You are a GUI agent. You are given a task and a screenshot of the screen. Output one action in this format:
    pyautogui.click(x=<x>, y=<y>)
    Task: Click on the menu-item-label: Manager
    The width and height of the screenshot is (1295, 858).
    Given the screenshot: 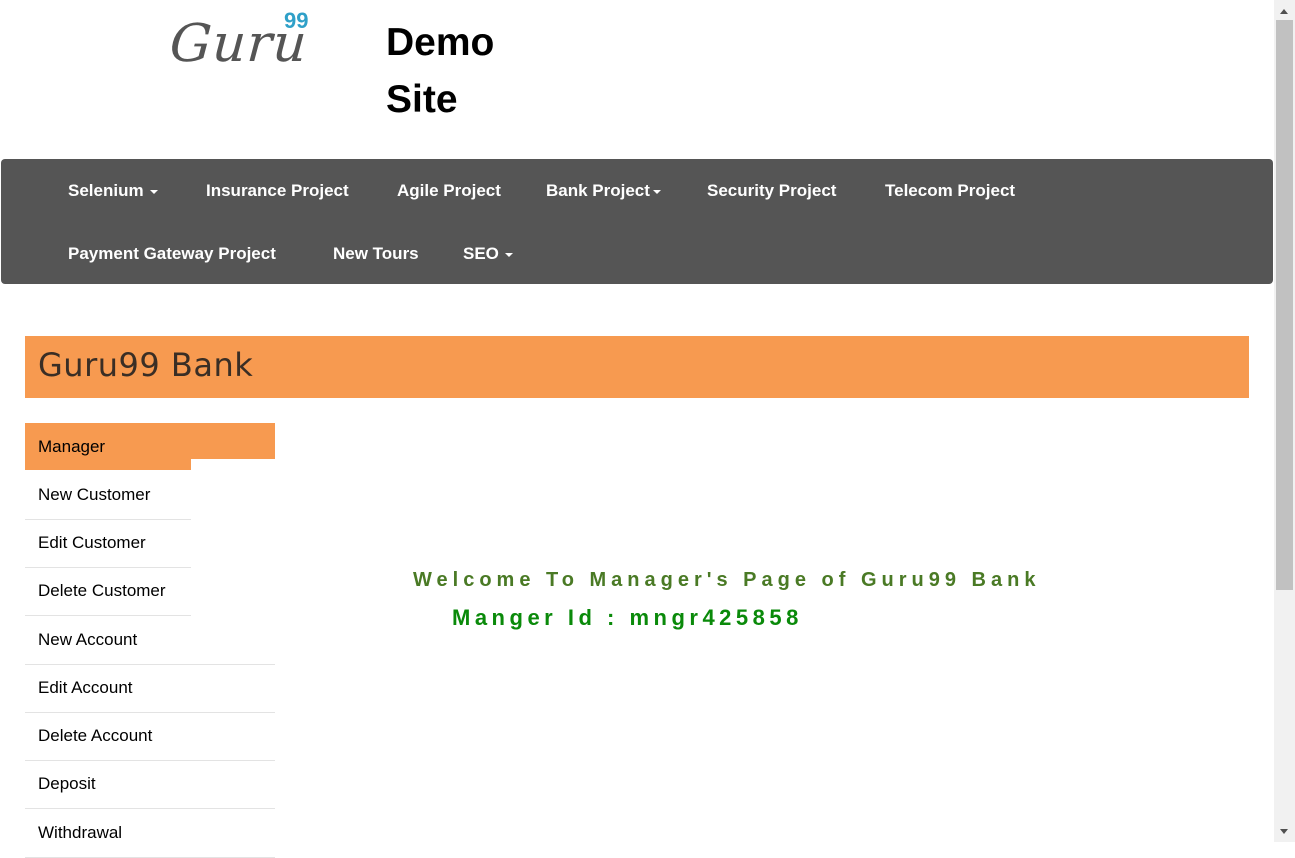 What is the action you would take?
    pyautogui.click(x=72, y=446)
    